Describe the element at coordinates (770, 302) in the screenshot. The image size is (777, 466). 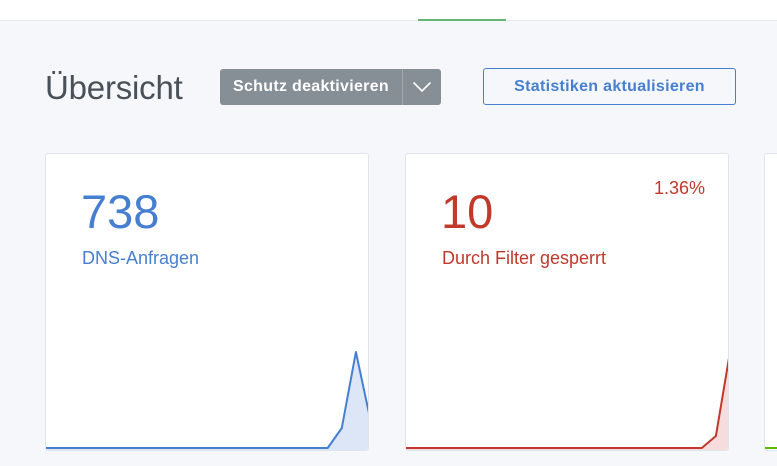
I see `third-stat-card` at that location.